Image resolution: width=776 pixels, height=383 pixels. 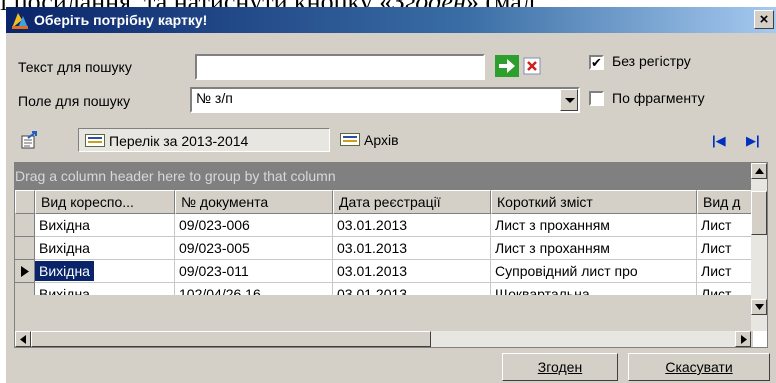 What do you see at coordinates (764, 19) in the screenshot?
I see `close-button: ×` at bounding box center [764, 19].